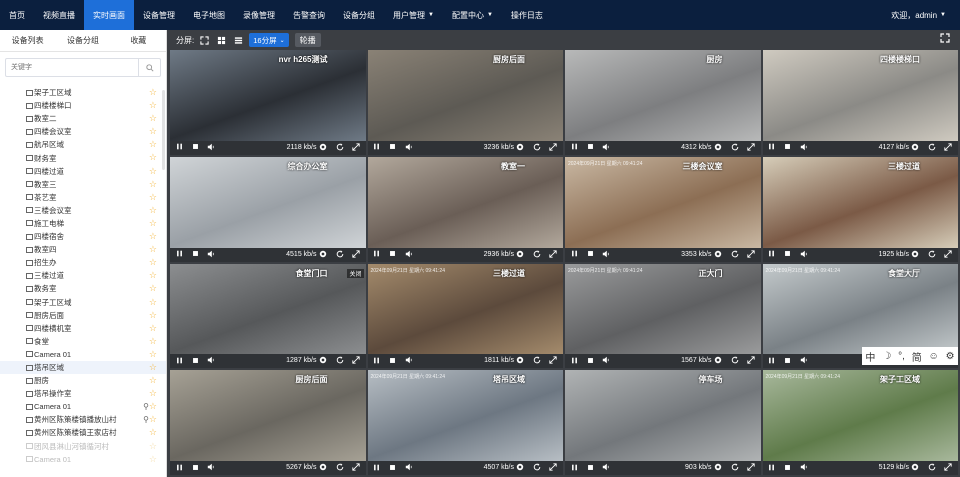 The width and height of the screenshot is (960, 477). What do you see at coordinates (17, 15) in the screenshot?
I see `nav-item-0: 首页` at bounding box center [17, 15].